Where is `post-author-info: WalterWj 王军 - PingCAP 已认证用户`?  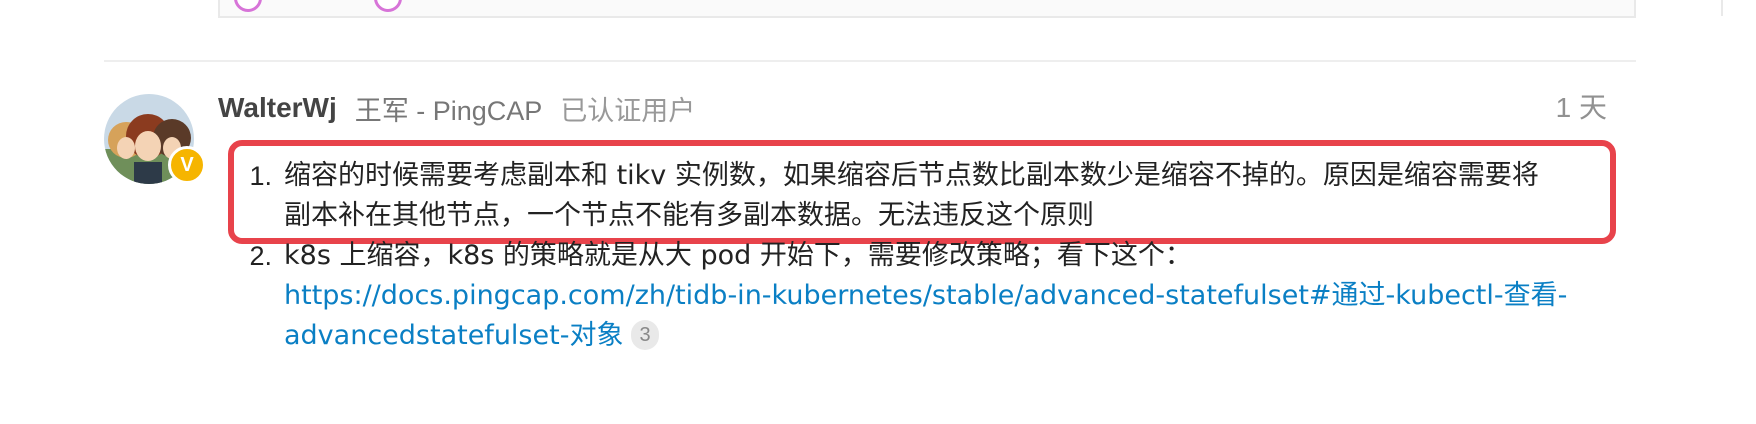 post-author-info: WalterWj 王军 - PingCAP 已认证用户 is located at coordinates (456, 108).